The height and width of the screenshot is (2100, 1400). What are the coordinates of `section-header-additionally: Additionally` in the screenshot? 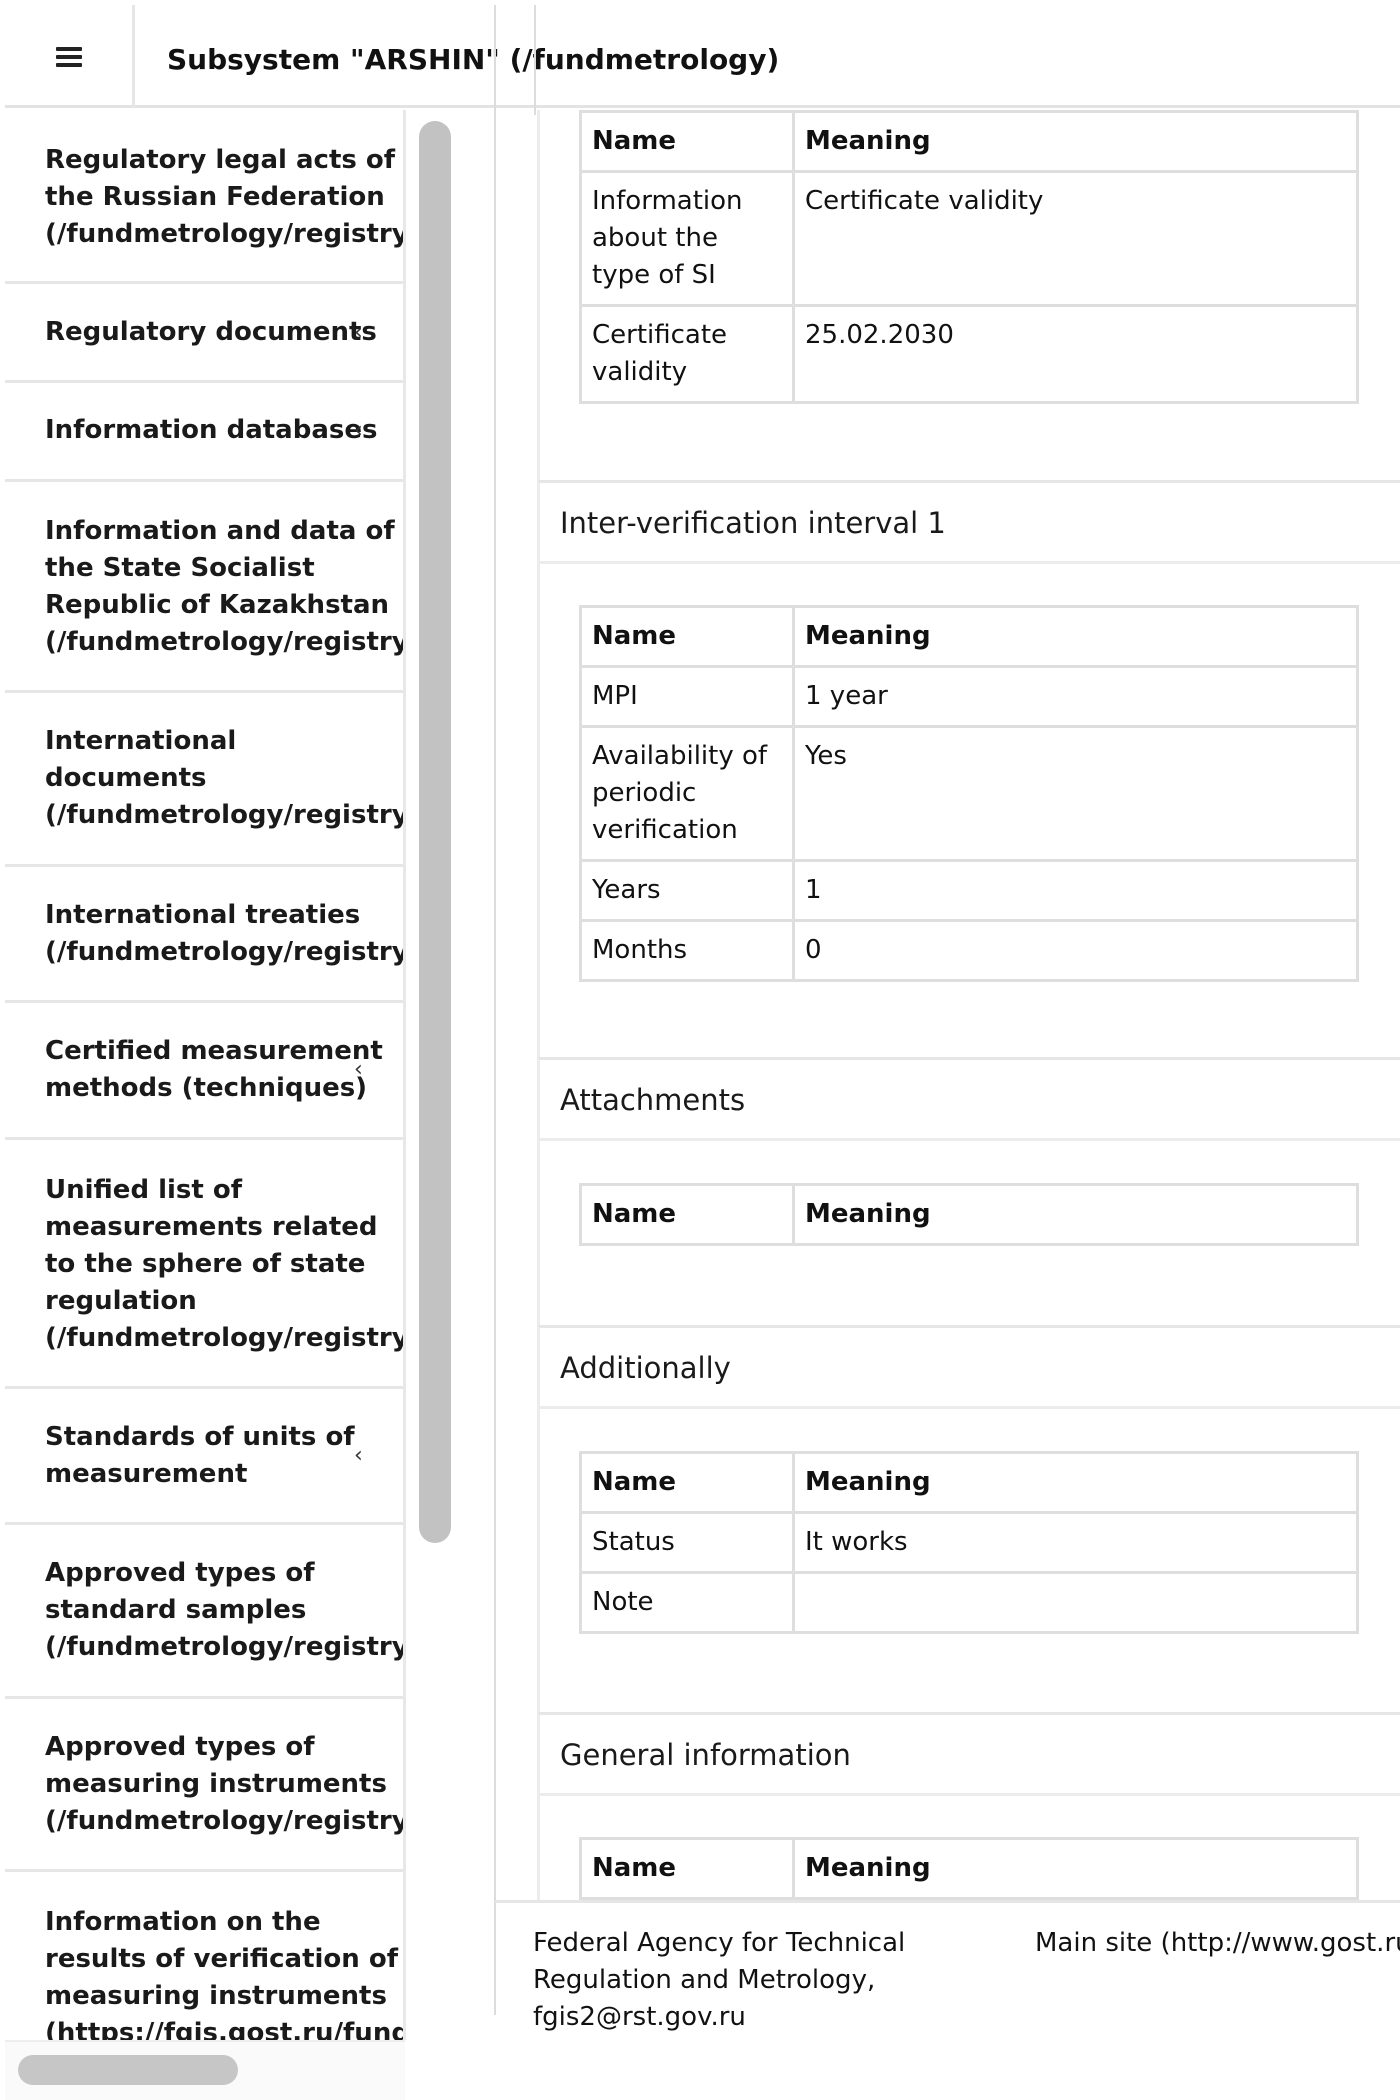 It's located at (968, 1367).